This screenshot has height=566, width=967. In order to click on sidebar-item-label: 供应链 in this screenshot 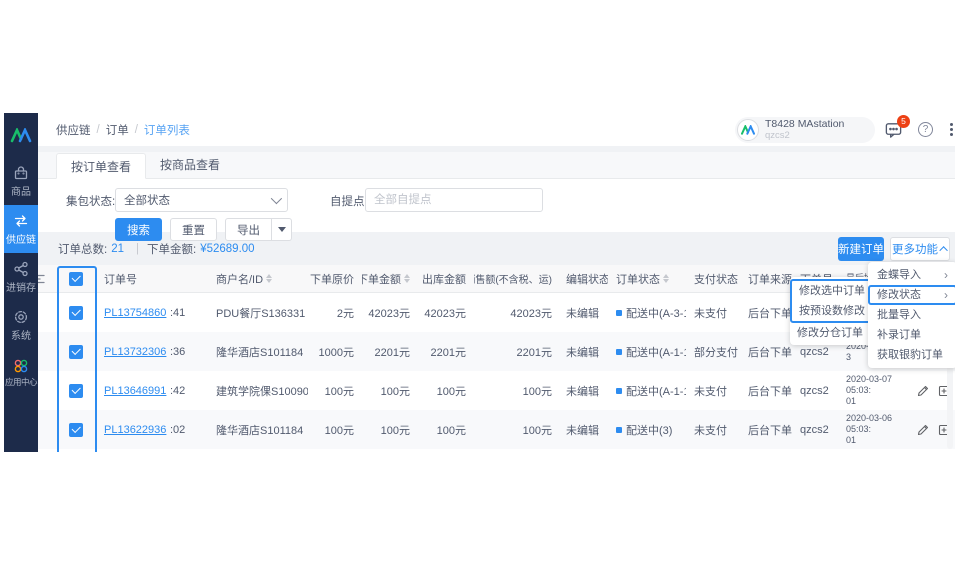, I will do `click(21, 240)`.